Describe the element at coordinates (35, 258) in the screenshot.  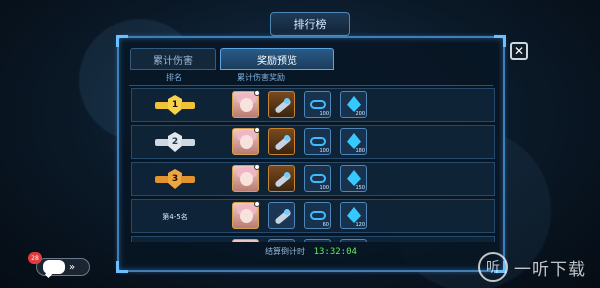
I see `notification-badge: 28` at that location.